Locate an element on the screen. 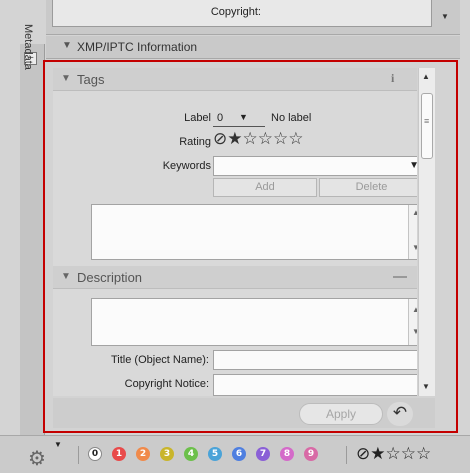 This screenshot has height=473, width=470. color-label-8: 8 is located at coordinates (287, 454).